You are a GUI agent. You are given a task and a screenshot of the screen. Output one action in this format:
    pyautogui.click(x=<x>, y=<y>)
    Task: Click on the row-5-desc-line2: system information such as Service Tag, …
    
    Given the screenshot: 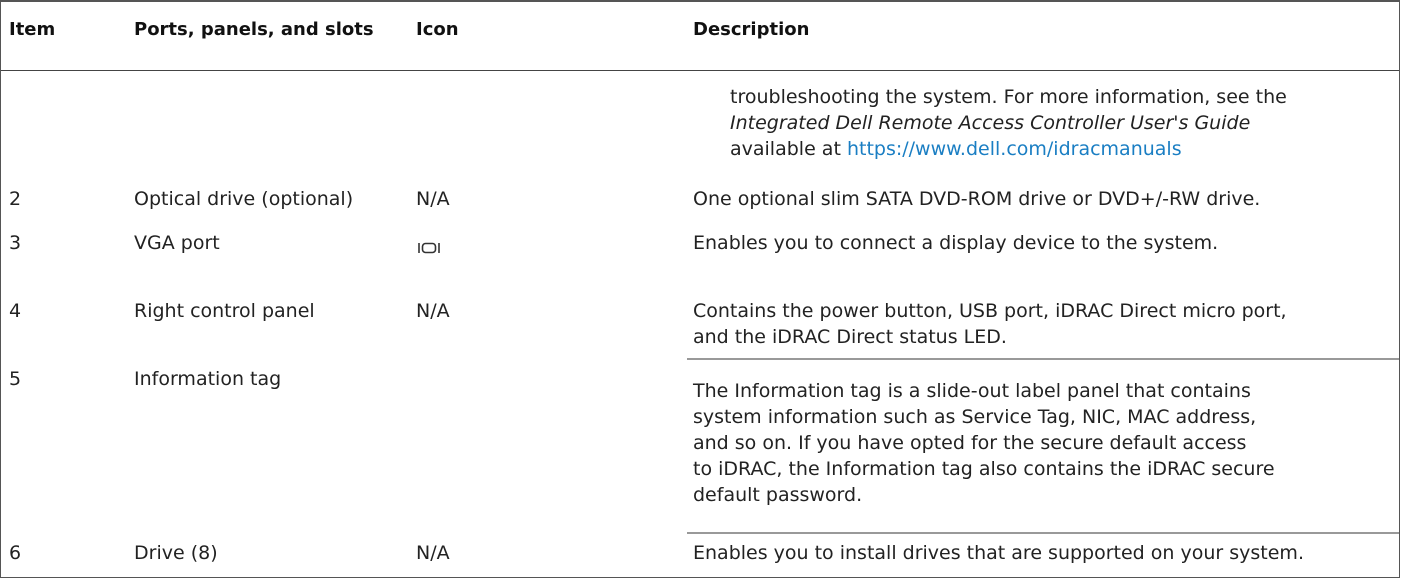 What is the action you would take?
    pyautogui.click(x=975, y=417)
    